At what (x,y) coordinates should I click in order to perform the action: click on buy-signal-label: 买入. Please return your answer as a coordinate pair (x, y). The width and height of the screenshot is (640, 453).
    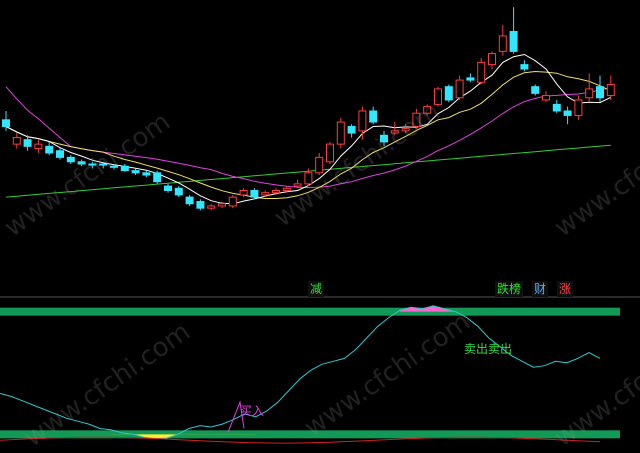
    Looking at the image, I should click on (252, 411).